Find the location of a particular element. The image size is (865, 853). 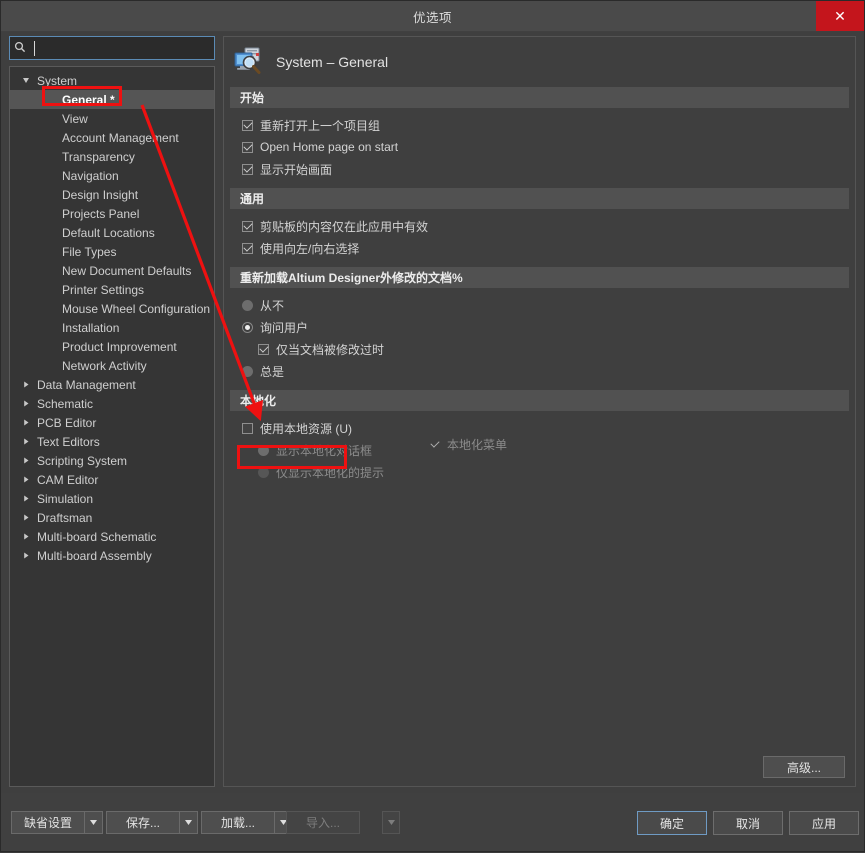

option-row: 剪贴板的内容仅在此应用中有效 is located at coordinates (539, 226).